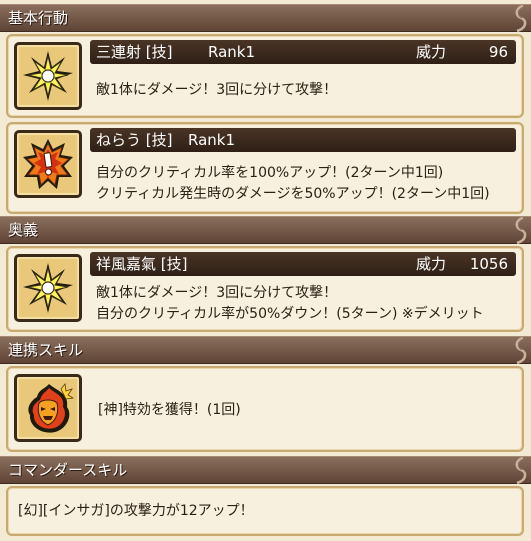 The height and width of the screenshot is (541, 531). Describe the element at coordinates (265, 511) in the screenshot. I see `skill-card-commander: [幻][インサガ]の攻撃力が12アップ！` at that location.